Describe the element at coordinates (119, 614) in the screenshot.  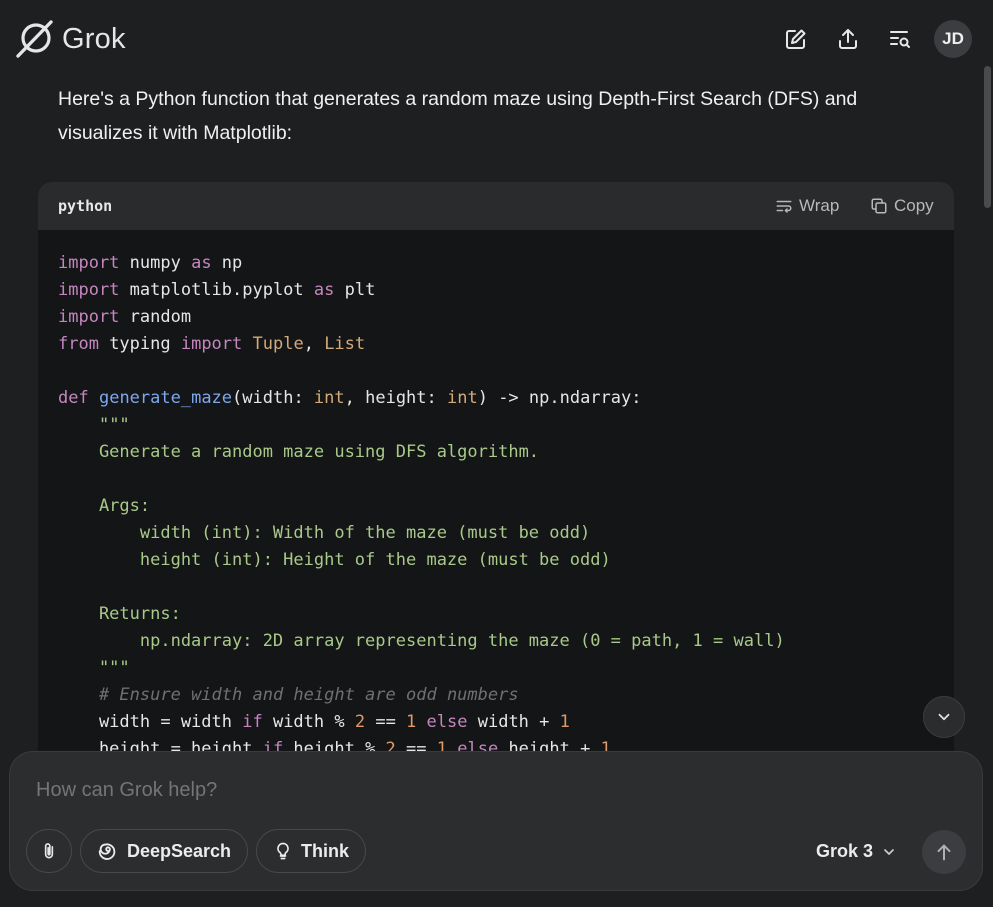
I see `code-line: Returns:` at that location.